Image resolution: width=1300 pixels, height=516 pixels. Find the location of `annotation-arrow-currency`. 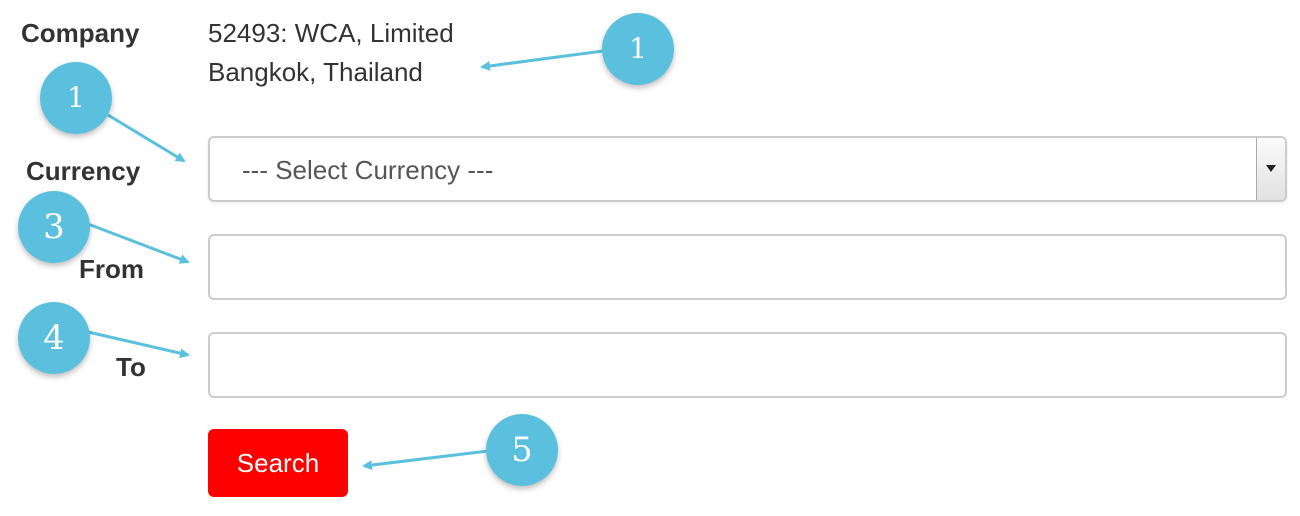

annotation-arrow-currency is located at coordinates (146, 138).